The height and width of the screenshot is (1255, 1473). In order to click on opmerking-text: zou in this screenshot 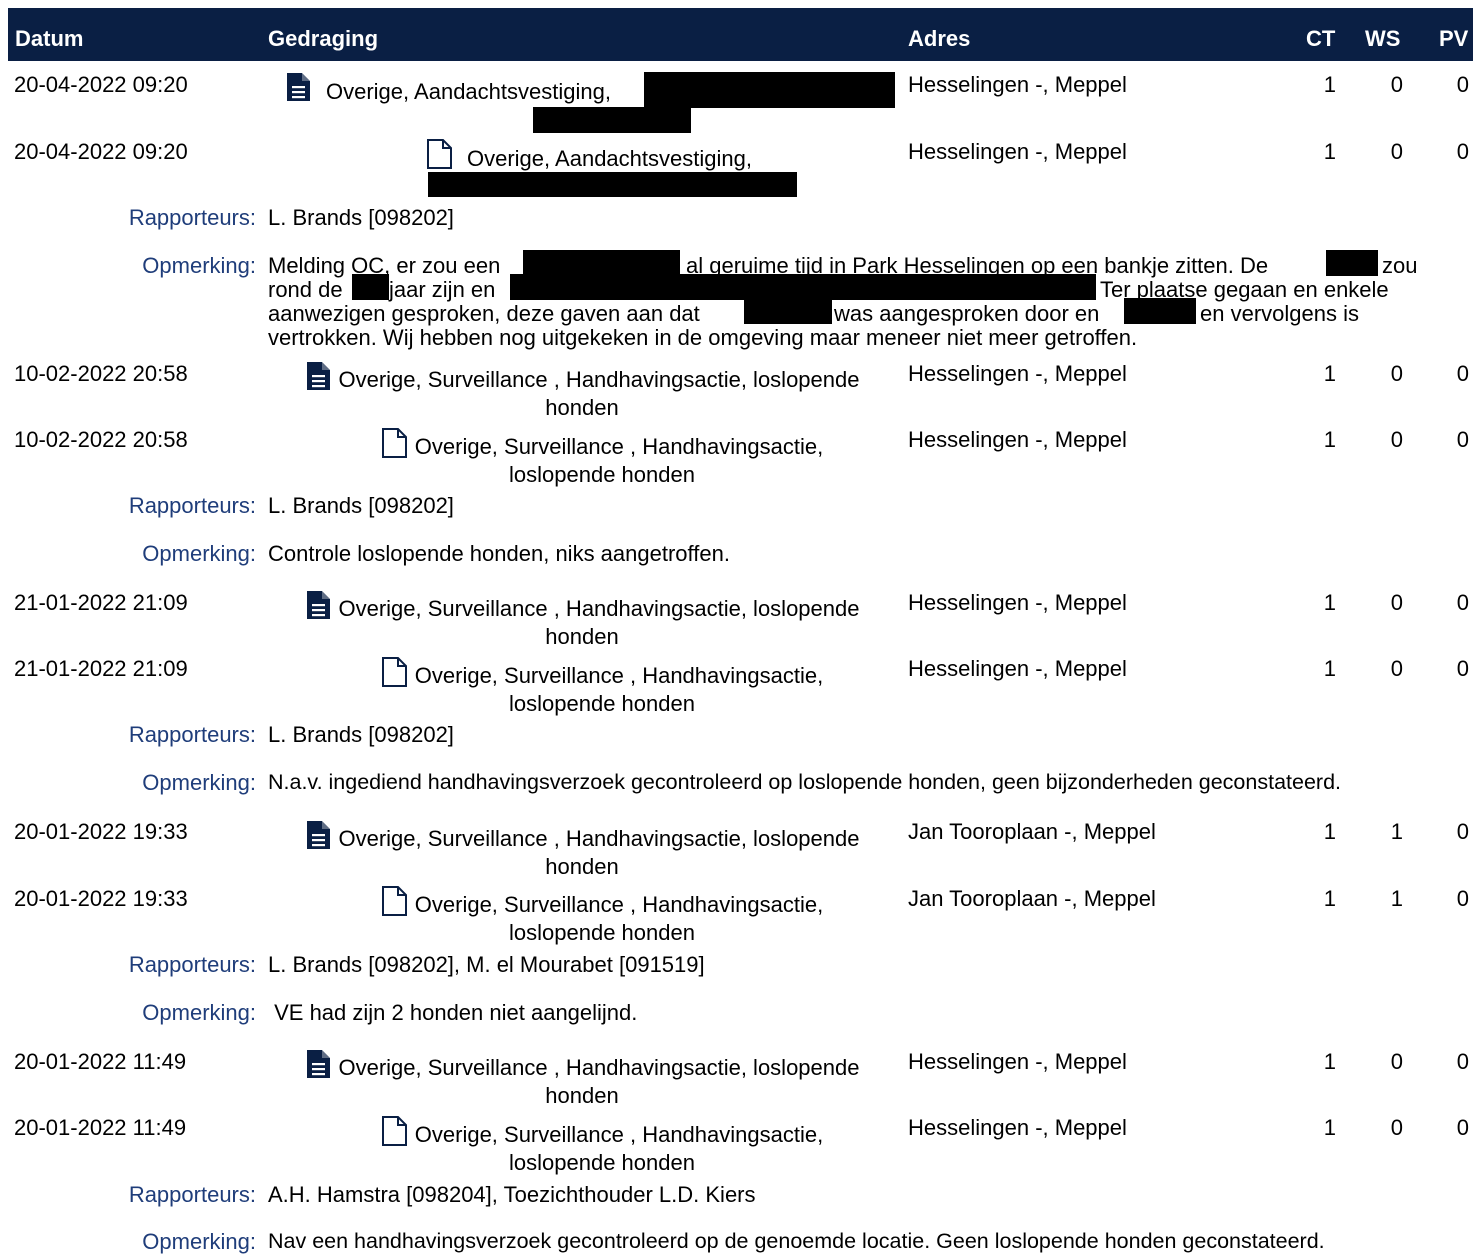, I will do `click(1400, 265)`.